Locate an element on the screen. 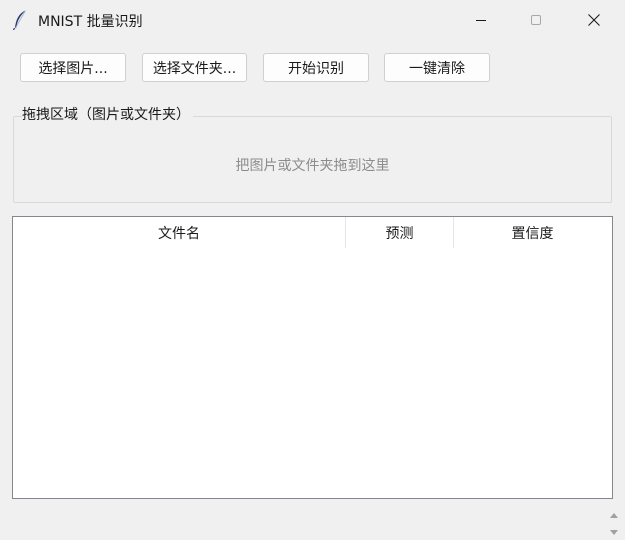  table-header: 文件名 预测 置信度 is located at coordinates (312, 232).